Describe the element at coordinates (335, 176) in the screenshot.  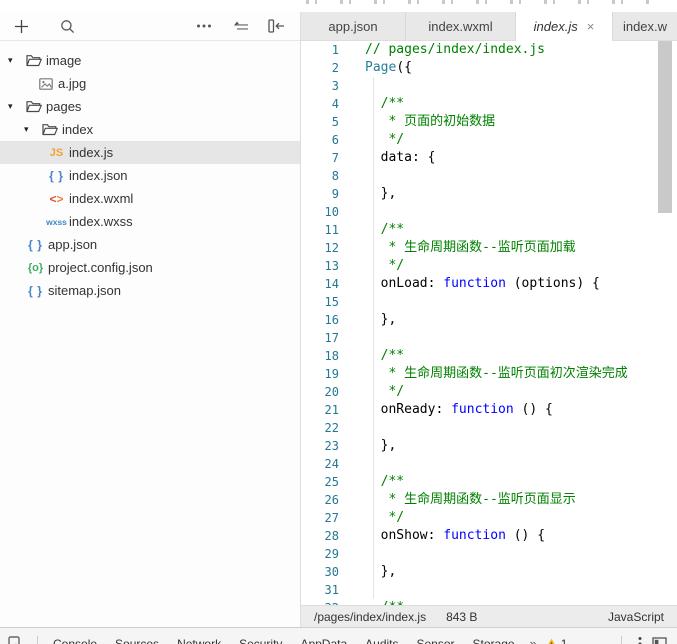
I see `line-number: 8` at that location.